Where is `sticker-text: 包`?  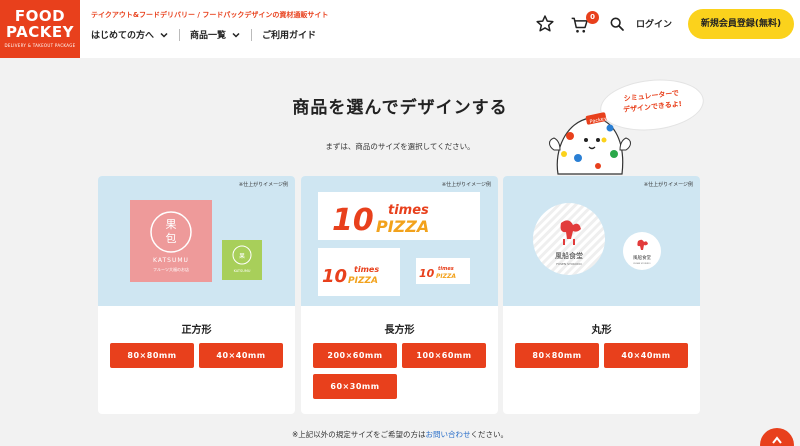
sticker-text: 包 is located at coordinates (171, 238).